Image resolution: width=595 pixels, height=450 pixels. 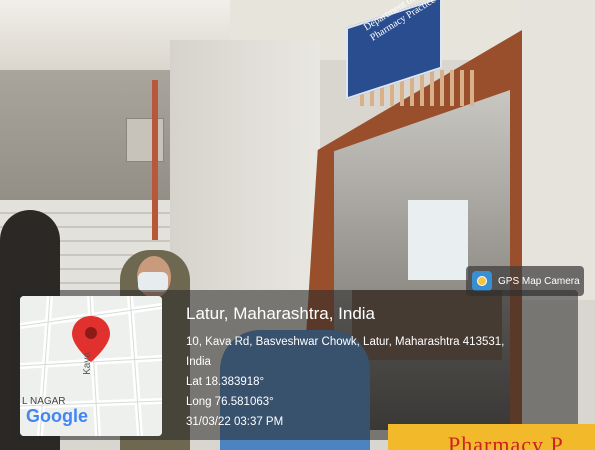 I want to click on wall-middle, so click(x=245, y=165).